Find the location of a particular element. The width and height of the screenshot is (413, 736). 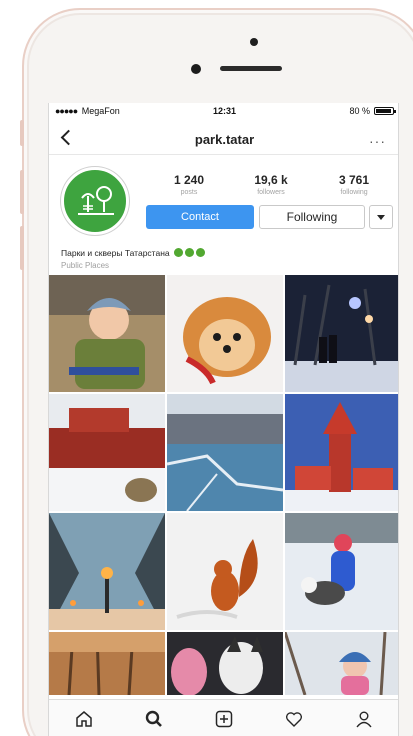

park-logo-icon is located at coordinates (96, 200).